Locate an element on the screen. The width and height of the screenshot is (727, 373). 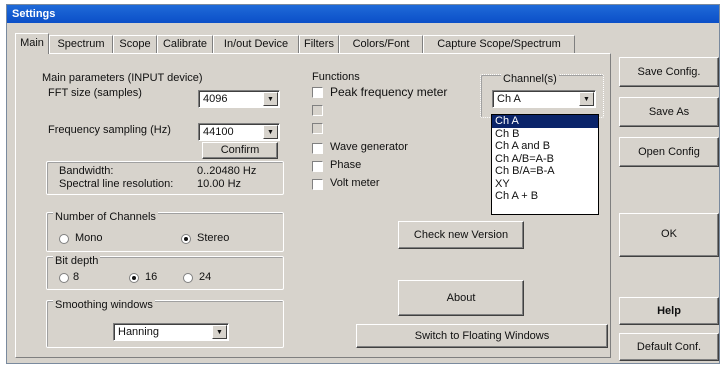
default-conf-button: Default Conf. is located at coordinates (669, 347).